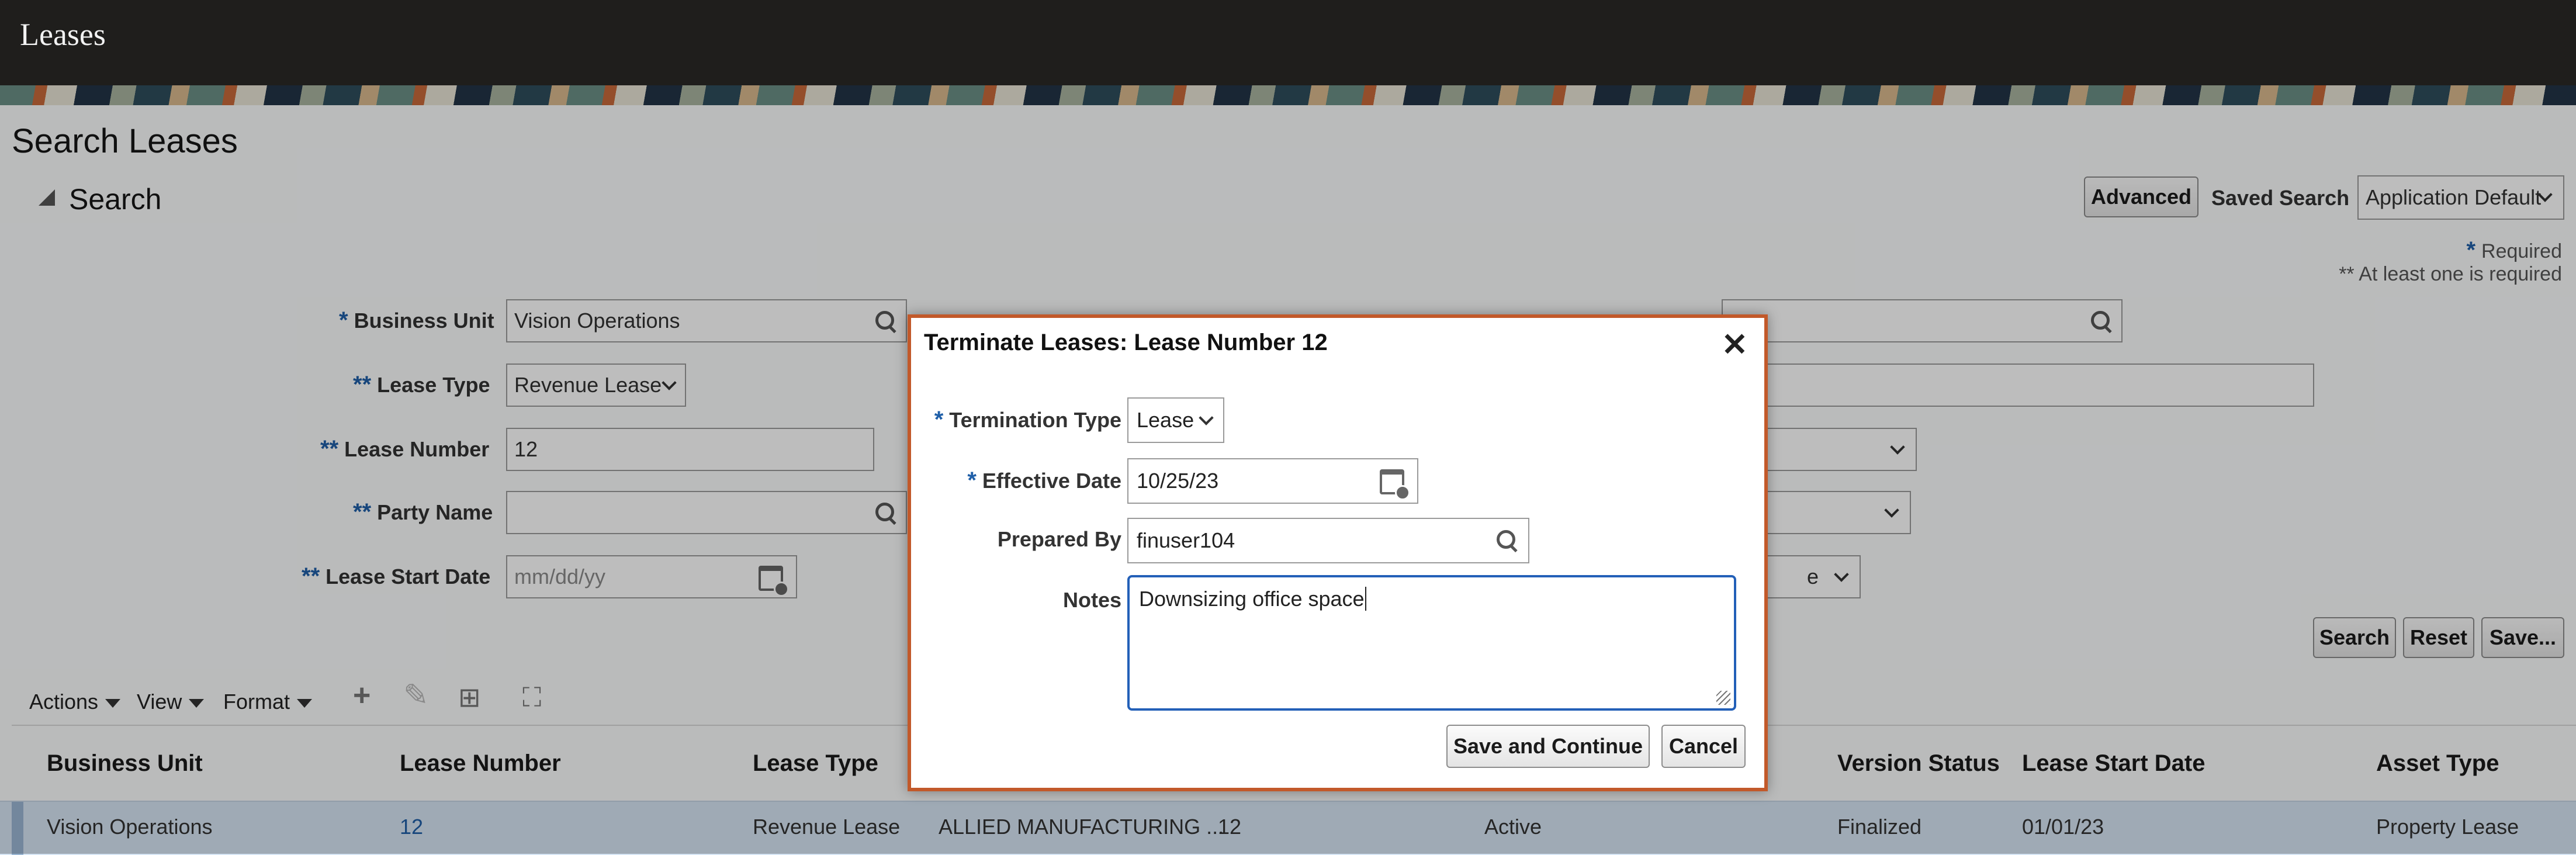 The width and height of the screenshot is (2576, 855). Describe the element at coordinates (1288, 42) in the screenshot. I see `title-bar: Leases` at that location.